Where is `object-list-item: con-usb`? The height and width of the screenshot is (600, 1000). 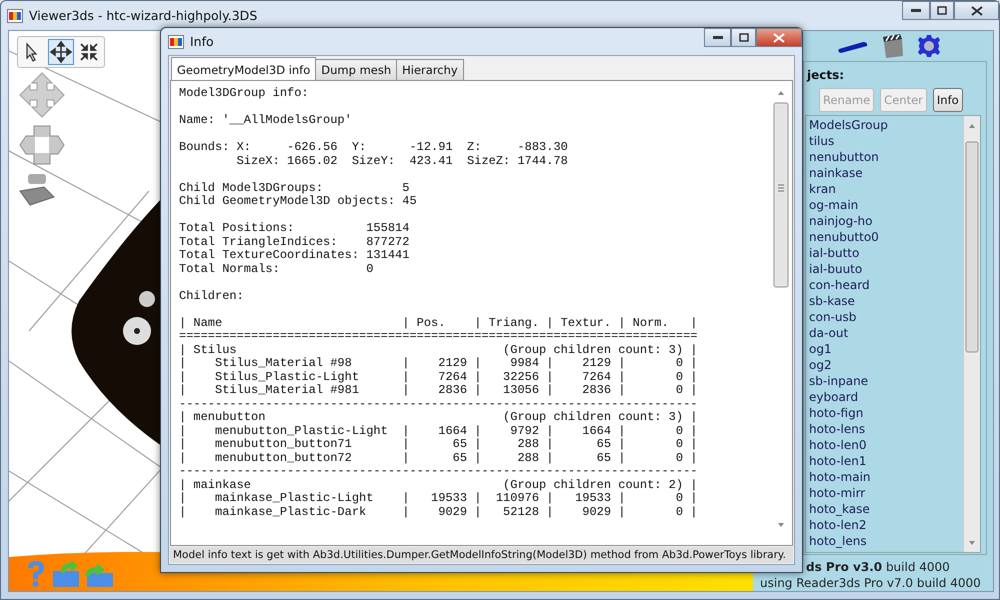 object-list-item: con-usb is located at coordinates (886, 317).